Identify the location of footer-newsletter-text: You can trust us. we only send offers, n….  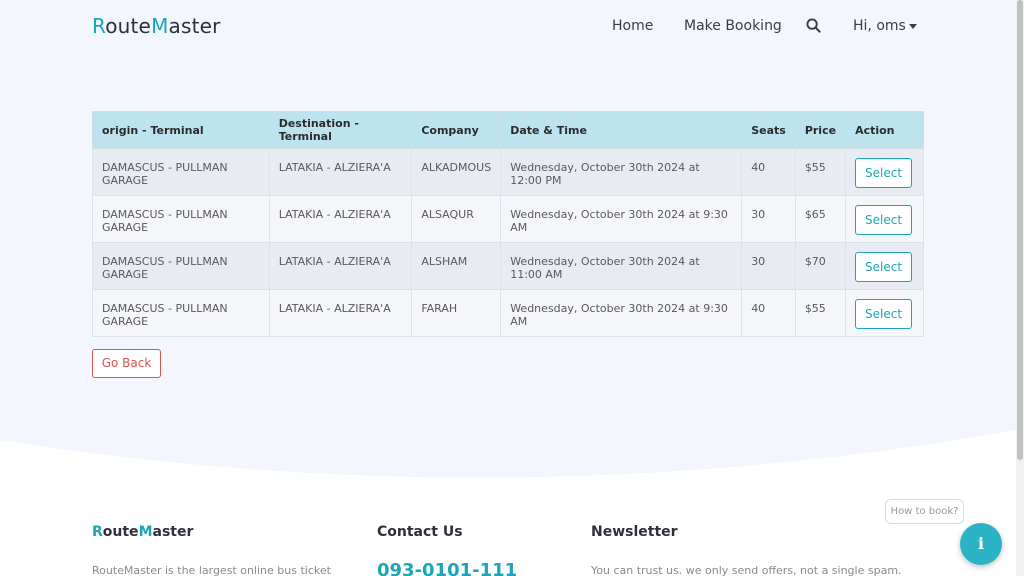
(746, 570).